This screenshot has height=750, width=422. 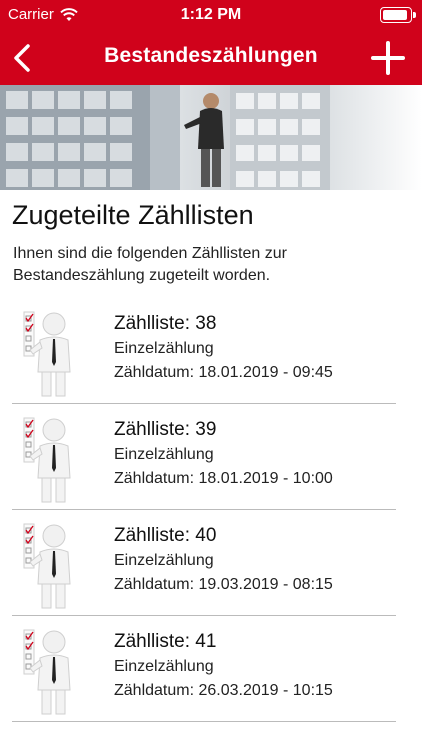 I want to click on warehouse-shelves-illustration, so click(x=211, y=137).